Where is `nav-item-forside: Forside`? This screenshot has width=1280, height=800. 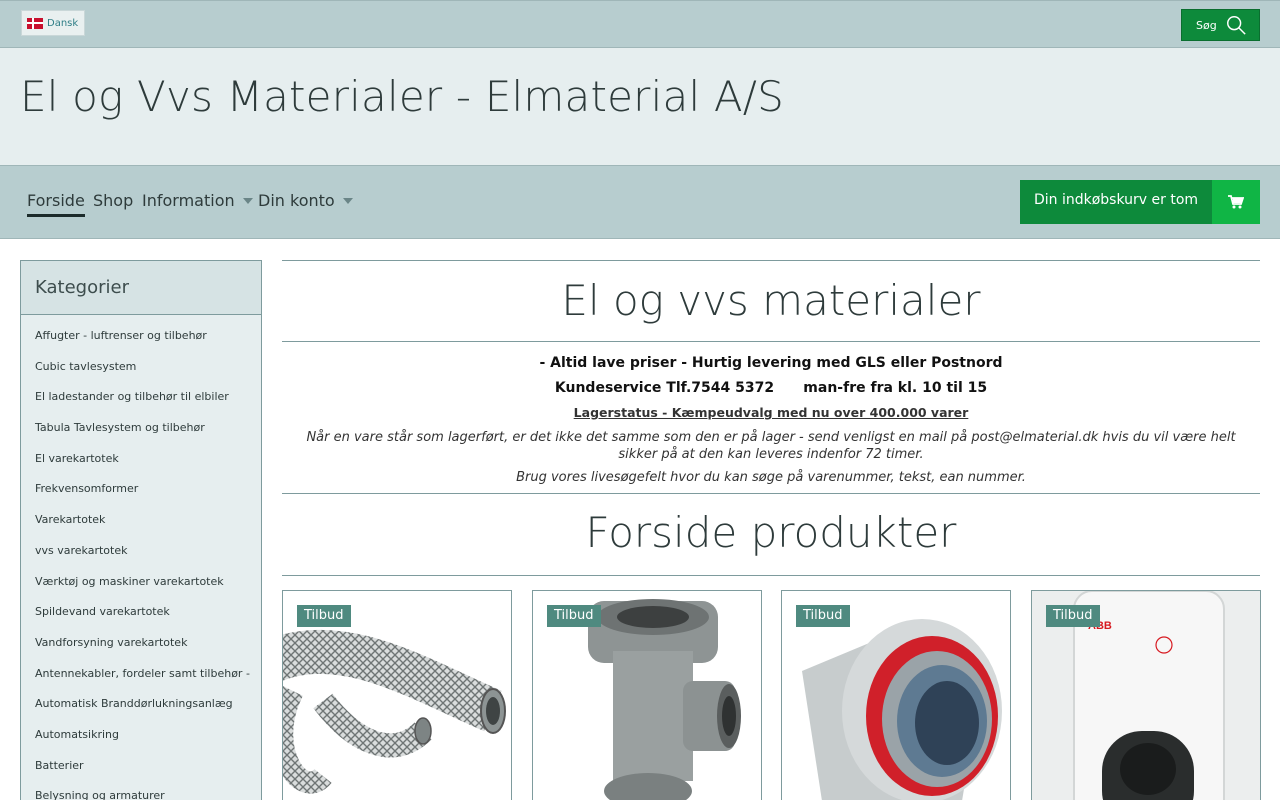
nav-item-forside: Forside is located at coordinates (56, 204).